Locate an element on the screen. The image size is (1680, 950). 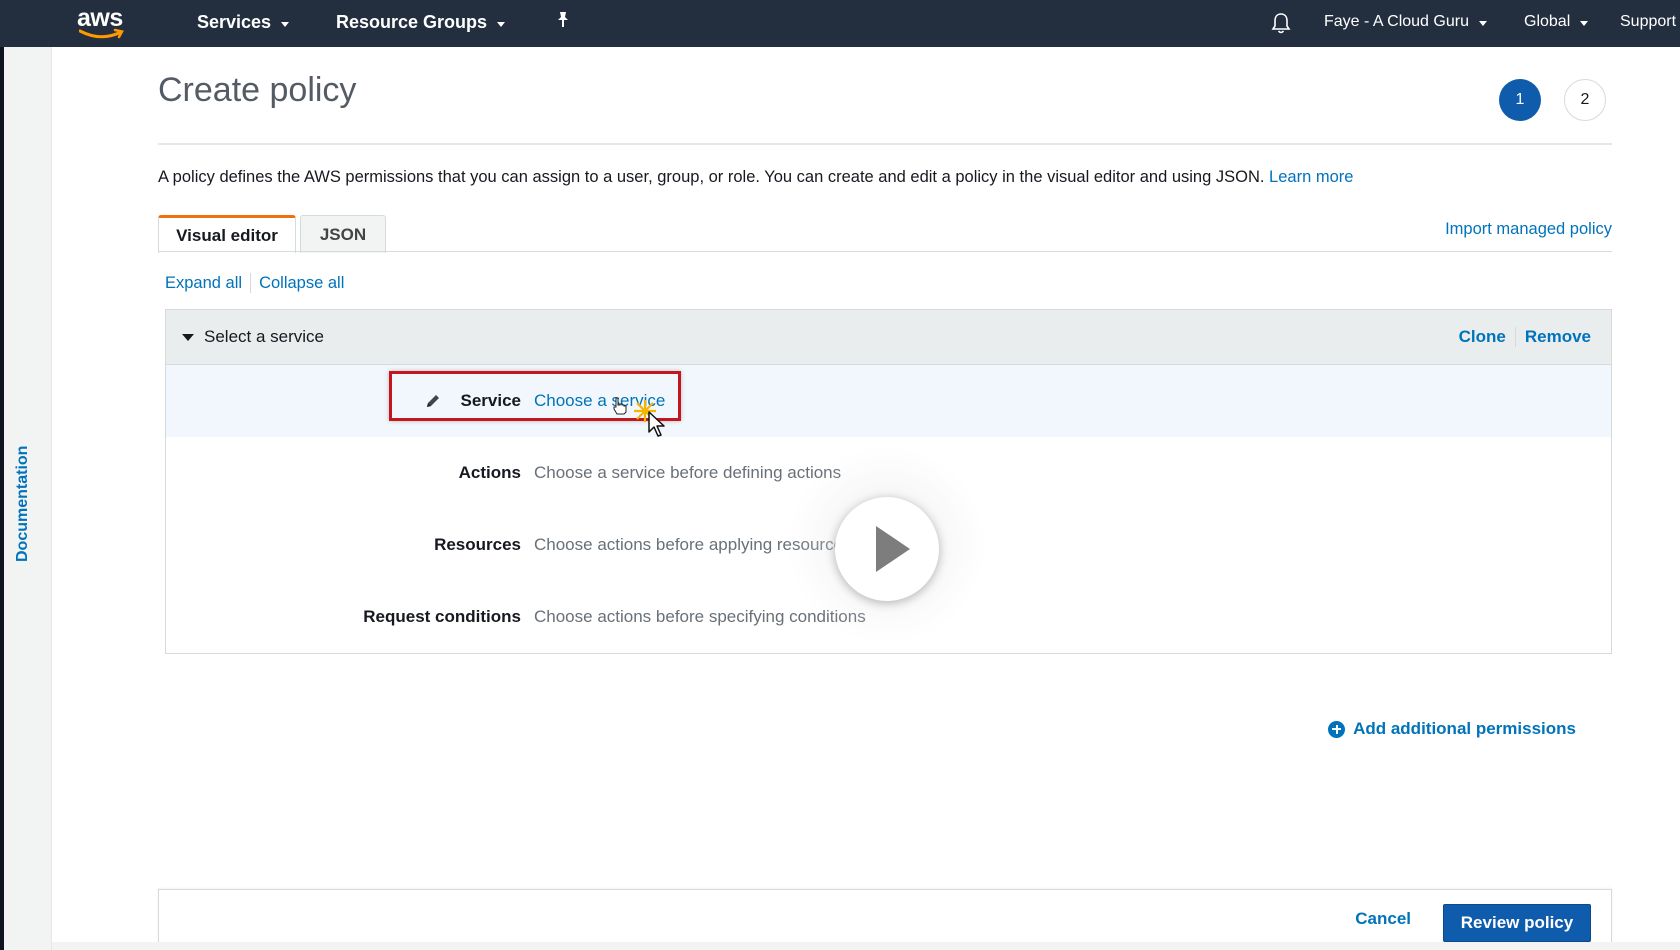
expand-collapse-controls: Expand all Collapse all is located at coordinates (254, 283).